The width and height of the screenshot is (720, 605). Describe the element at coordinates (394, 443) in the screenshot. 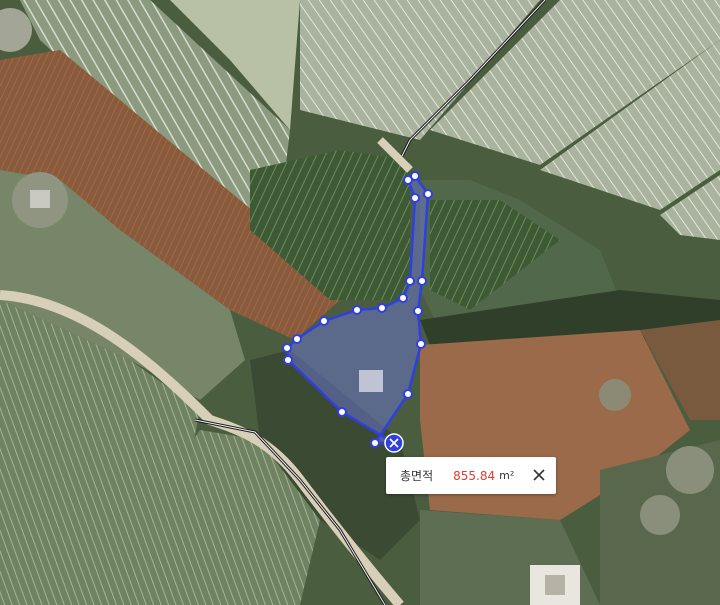

I see `delete-polygon-icon` at that location.